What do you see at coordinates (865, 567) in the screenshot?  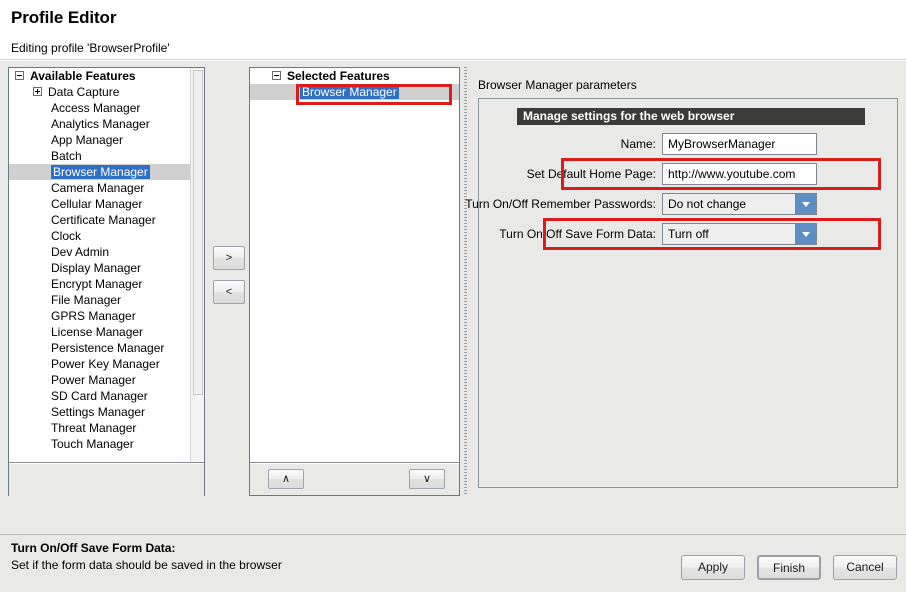 I see `cancel-button: Cancel` at bounding box center [865, 567].